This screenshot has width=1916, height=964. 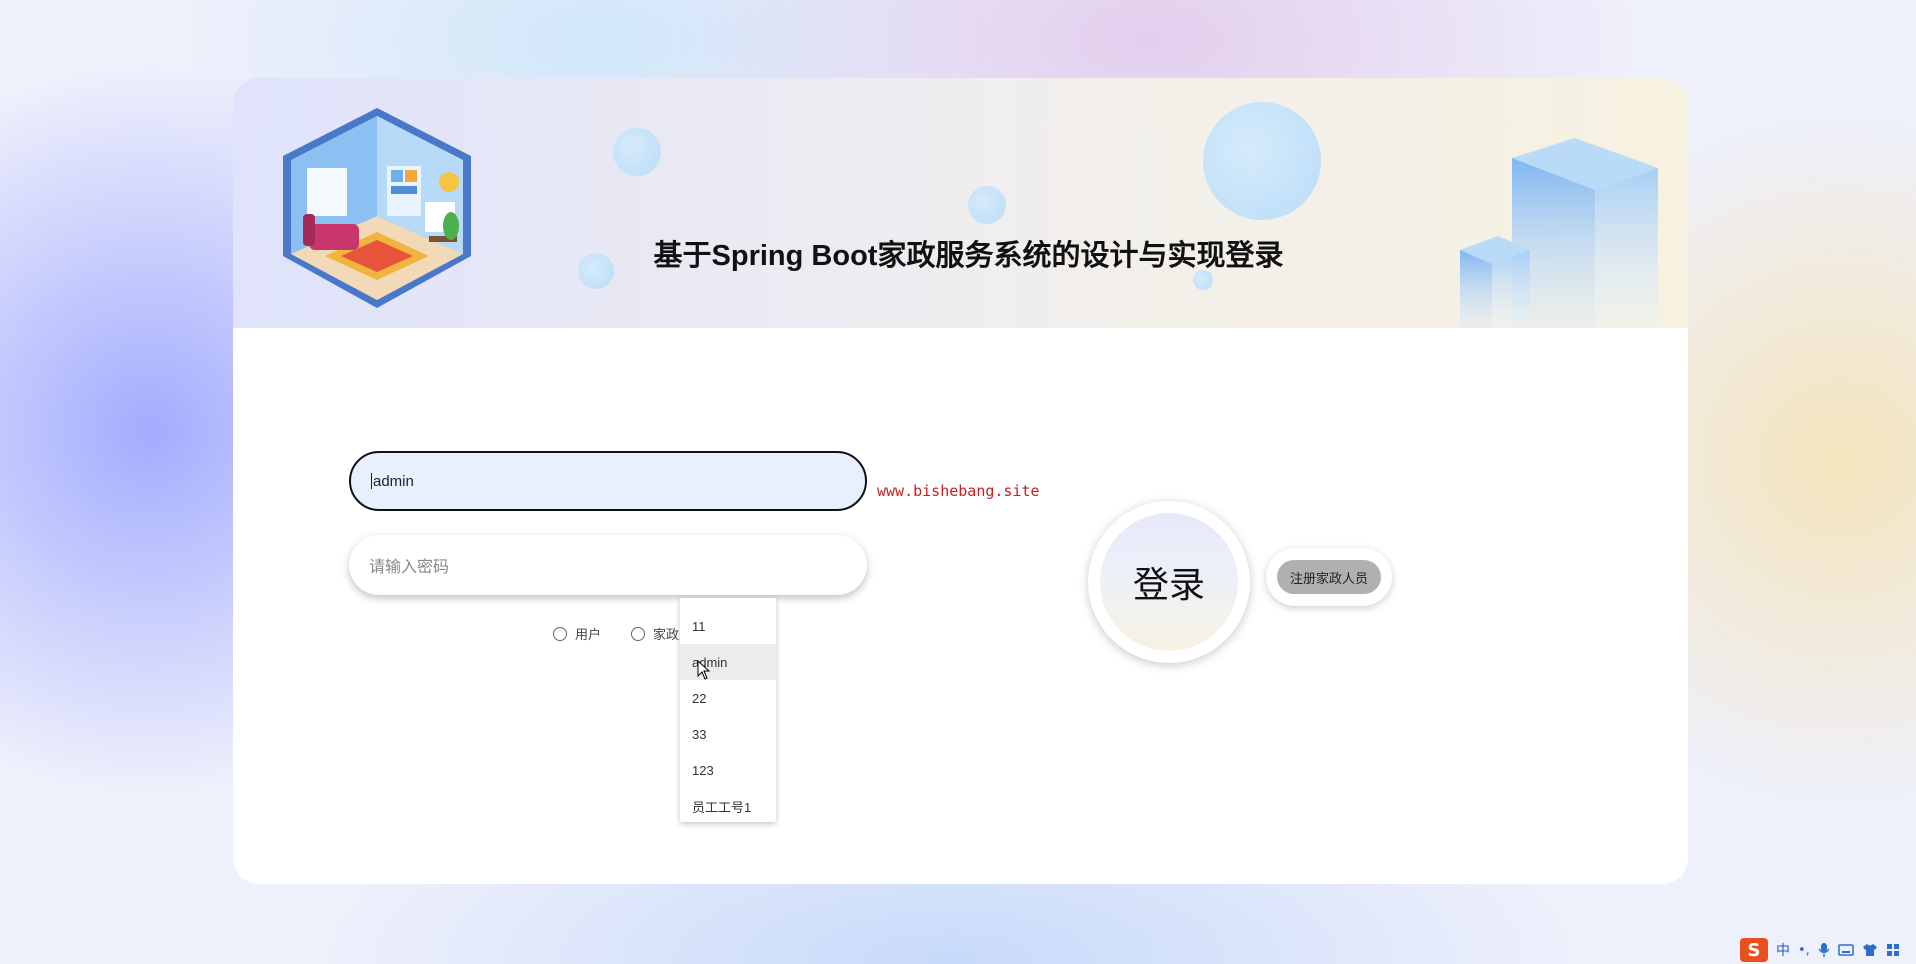 I want to click on username-value: admin, so click(x=393, y=481).